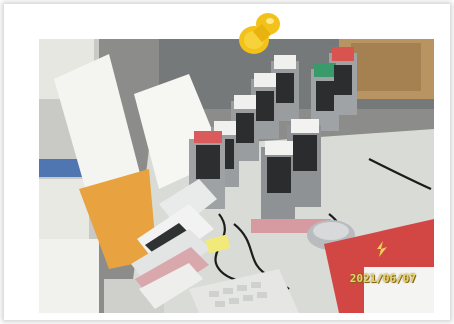  I want to click on push-pin-icon, so click(259, 33).